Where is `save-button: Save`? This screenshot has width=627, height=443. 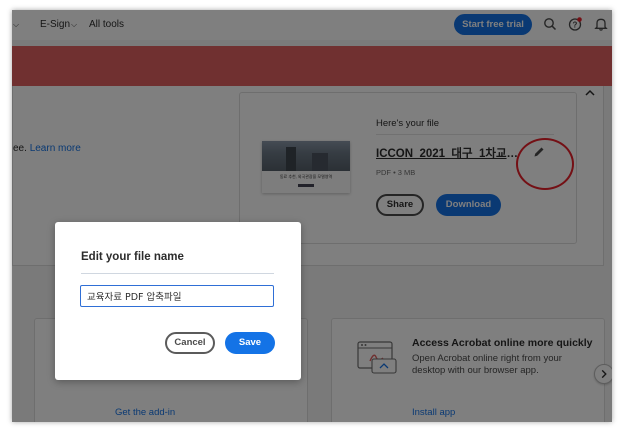
save-button: Save is located at coordinates (250, 343).